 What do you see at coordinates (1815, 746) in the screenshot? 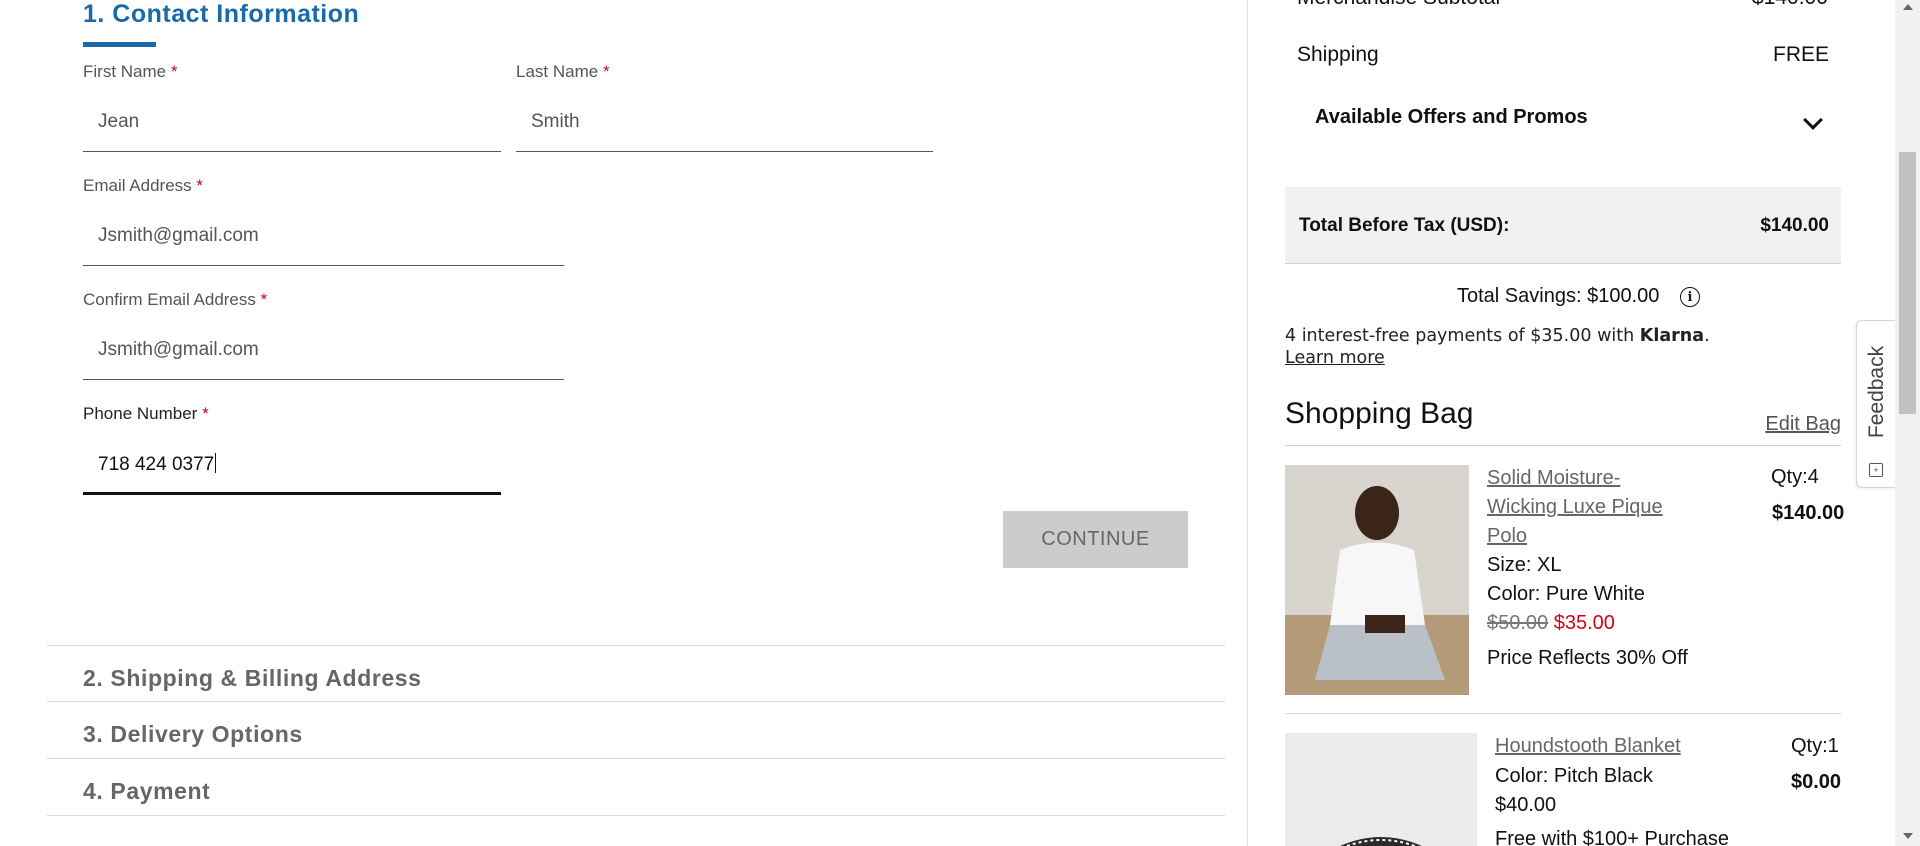
I see `product-qty: Qty:1` at bounding box center [1815, 746].